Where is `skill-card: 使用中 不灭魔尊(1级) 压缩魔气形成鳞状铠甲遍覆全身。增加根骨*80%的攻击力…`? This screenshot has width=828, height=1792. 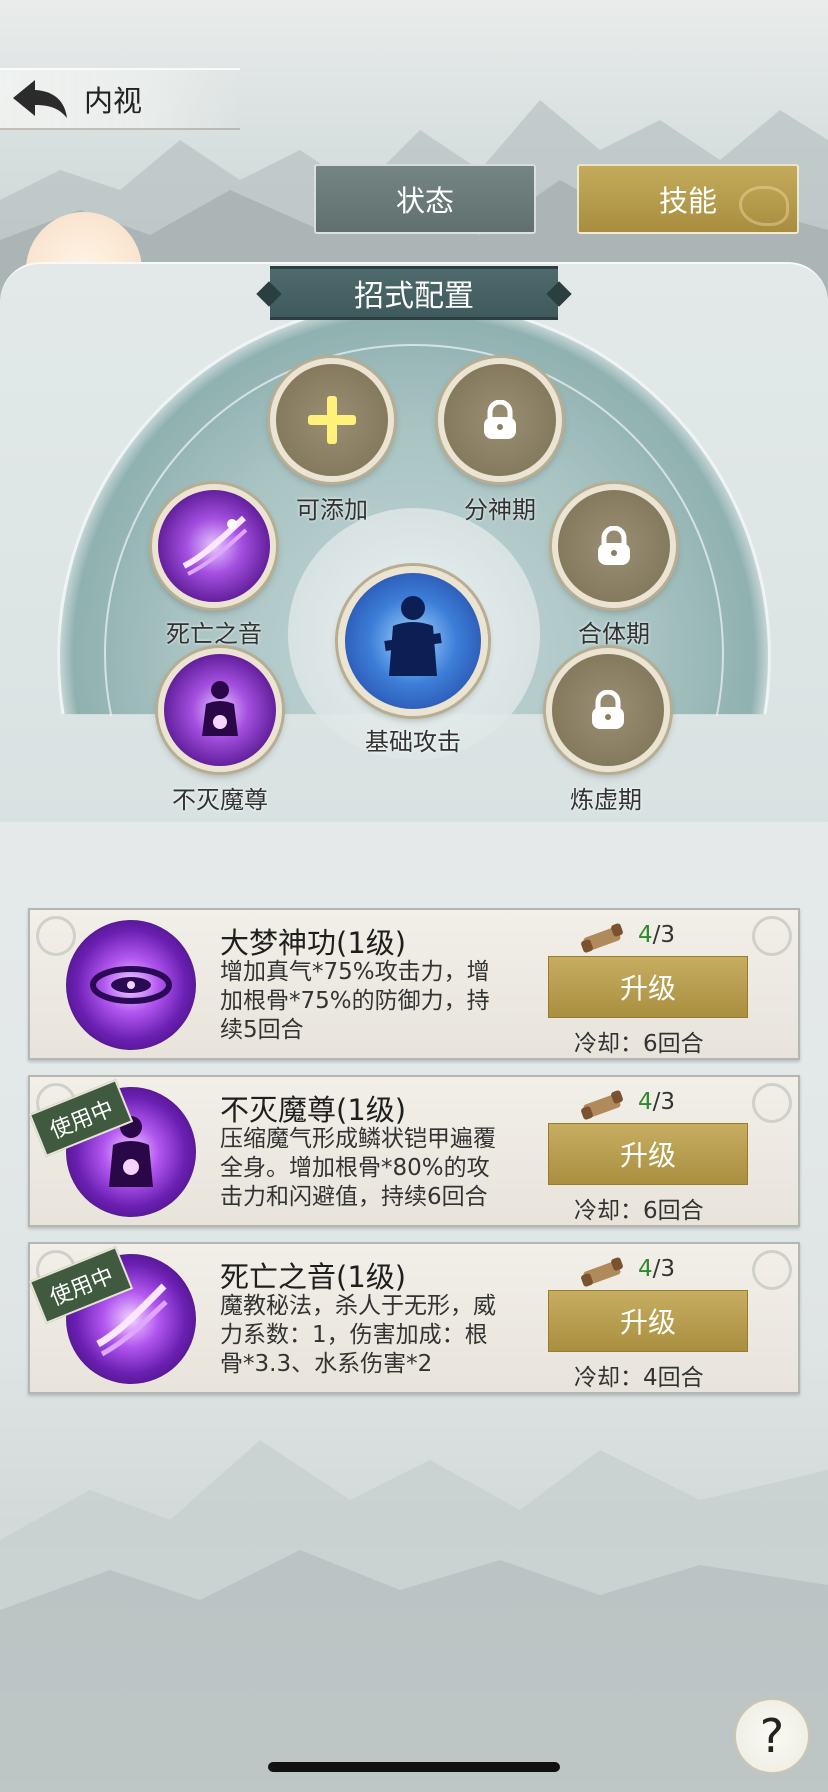 skill-card: 使用中 不灭魔尊(1级) 压缩魔气形成鳞状铠甲遍覆全身。增加根骨*80%的攻击力… is located at coordinates (414, 1151).